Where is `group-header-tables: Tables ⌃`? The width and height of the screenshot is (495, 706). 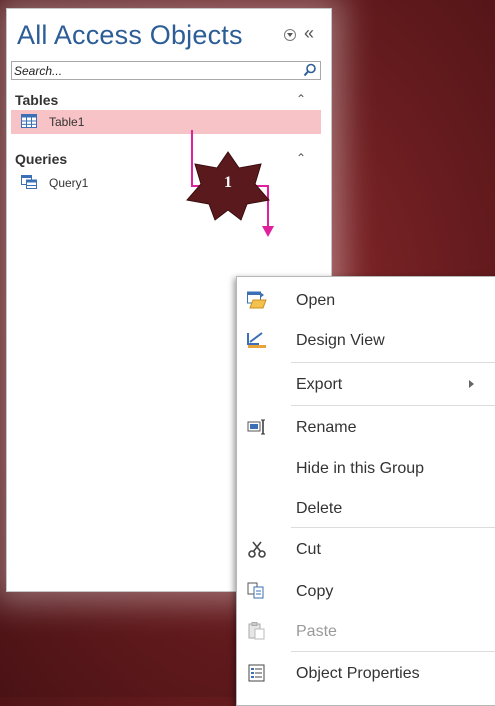
group-header-tables: Tables ⌃ is located at coordinates (166, 100).